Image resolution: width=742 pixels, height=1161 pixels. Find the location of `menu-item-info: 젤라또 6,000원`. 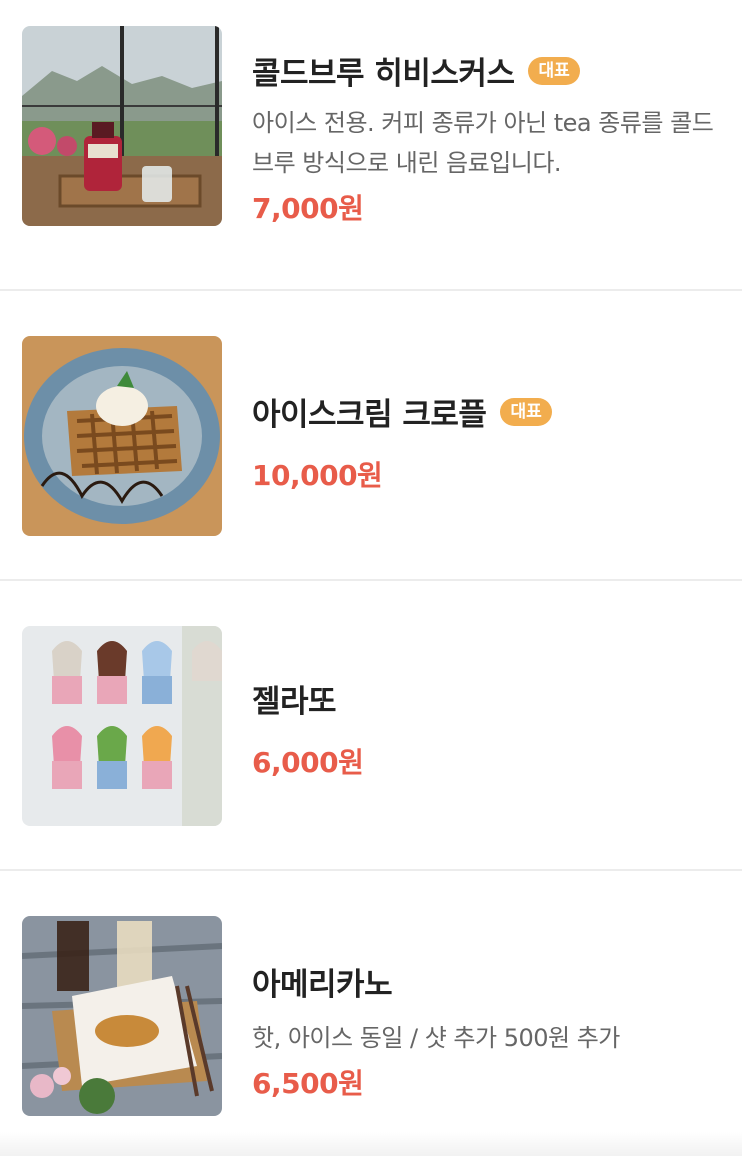

menu-item-info: 젤라또 6,000원 is located at coordinates (487, 728).